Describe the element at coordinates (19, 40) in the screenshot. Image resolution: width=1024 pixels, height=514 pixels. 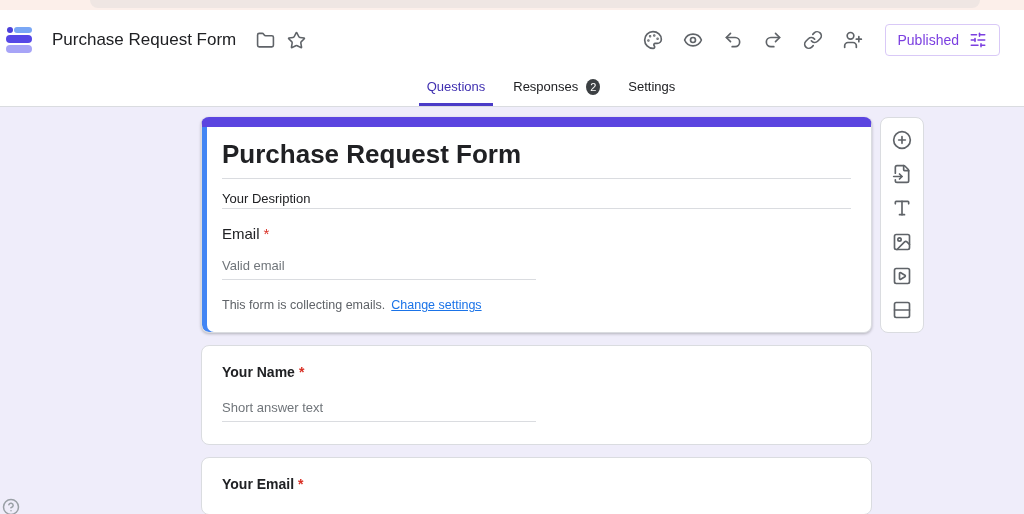
I see `form-logo` at that location.